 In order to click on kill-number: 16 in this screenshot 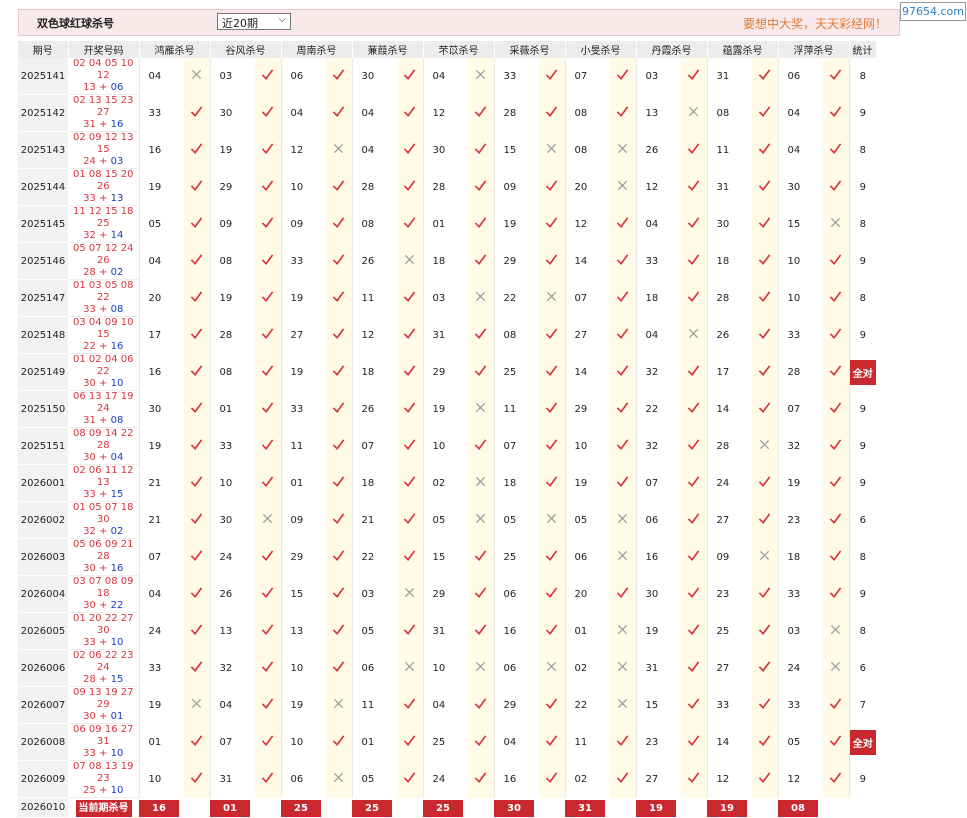, I will do `click(516, 631)`.